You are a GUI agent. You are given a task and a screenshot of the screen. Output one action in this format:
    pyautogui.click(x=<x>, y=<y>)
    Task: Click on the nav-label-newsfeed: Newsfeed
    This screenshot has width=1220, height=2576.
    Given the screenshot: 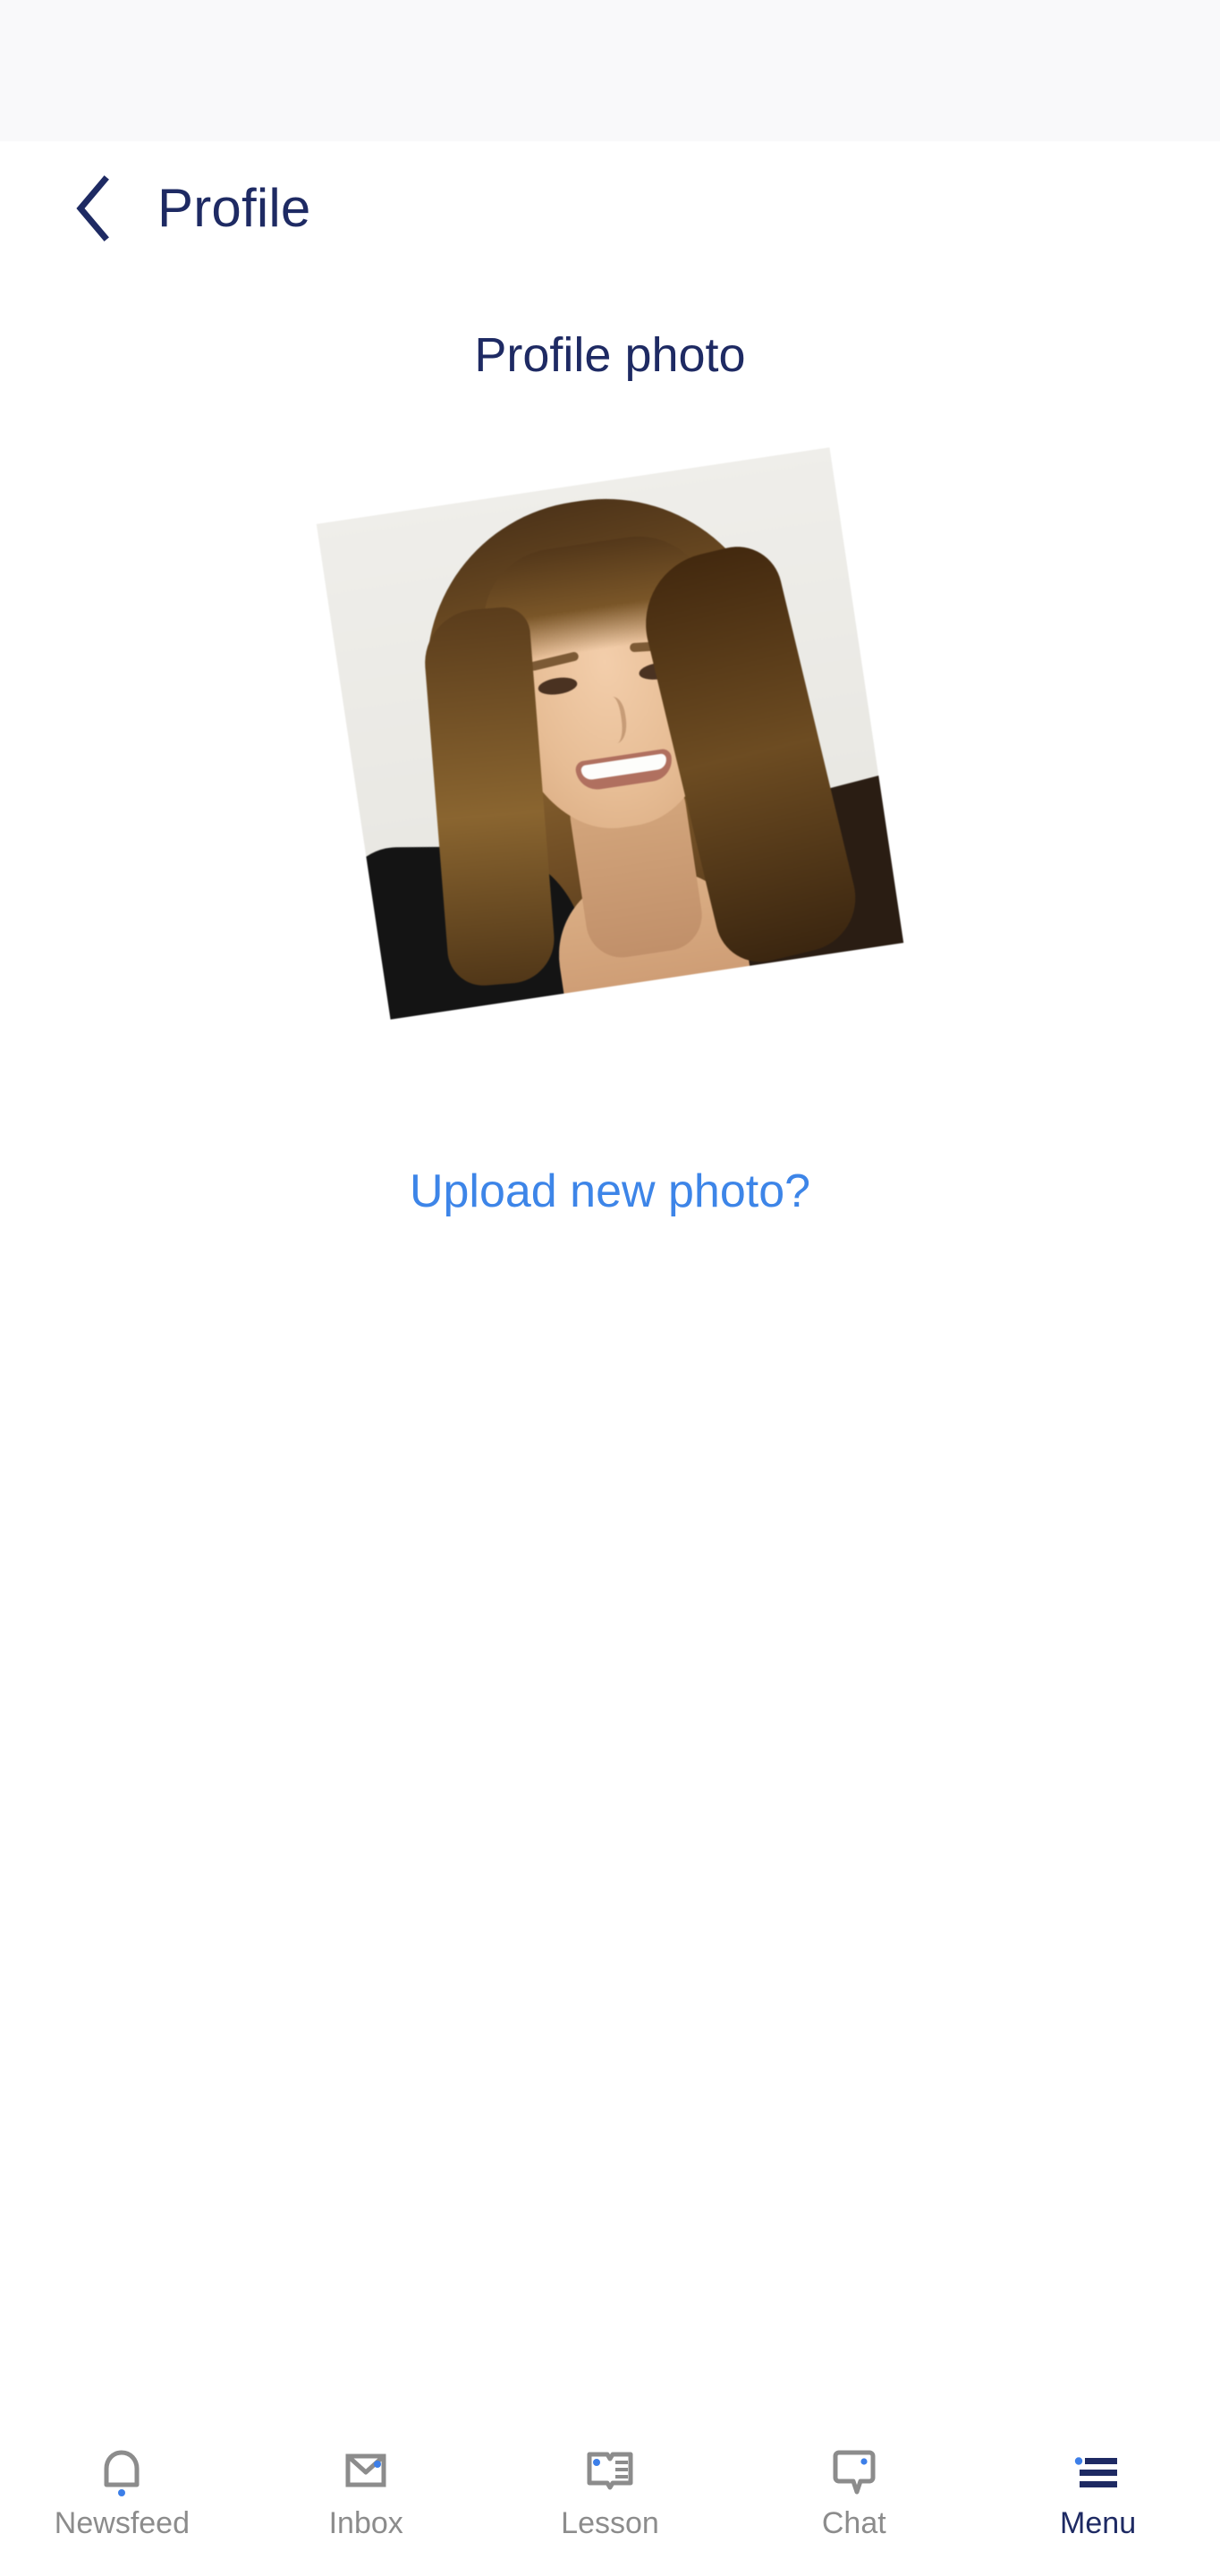 What is the action you would take?
    pyautogui.click(x=122, y=2523)
    